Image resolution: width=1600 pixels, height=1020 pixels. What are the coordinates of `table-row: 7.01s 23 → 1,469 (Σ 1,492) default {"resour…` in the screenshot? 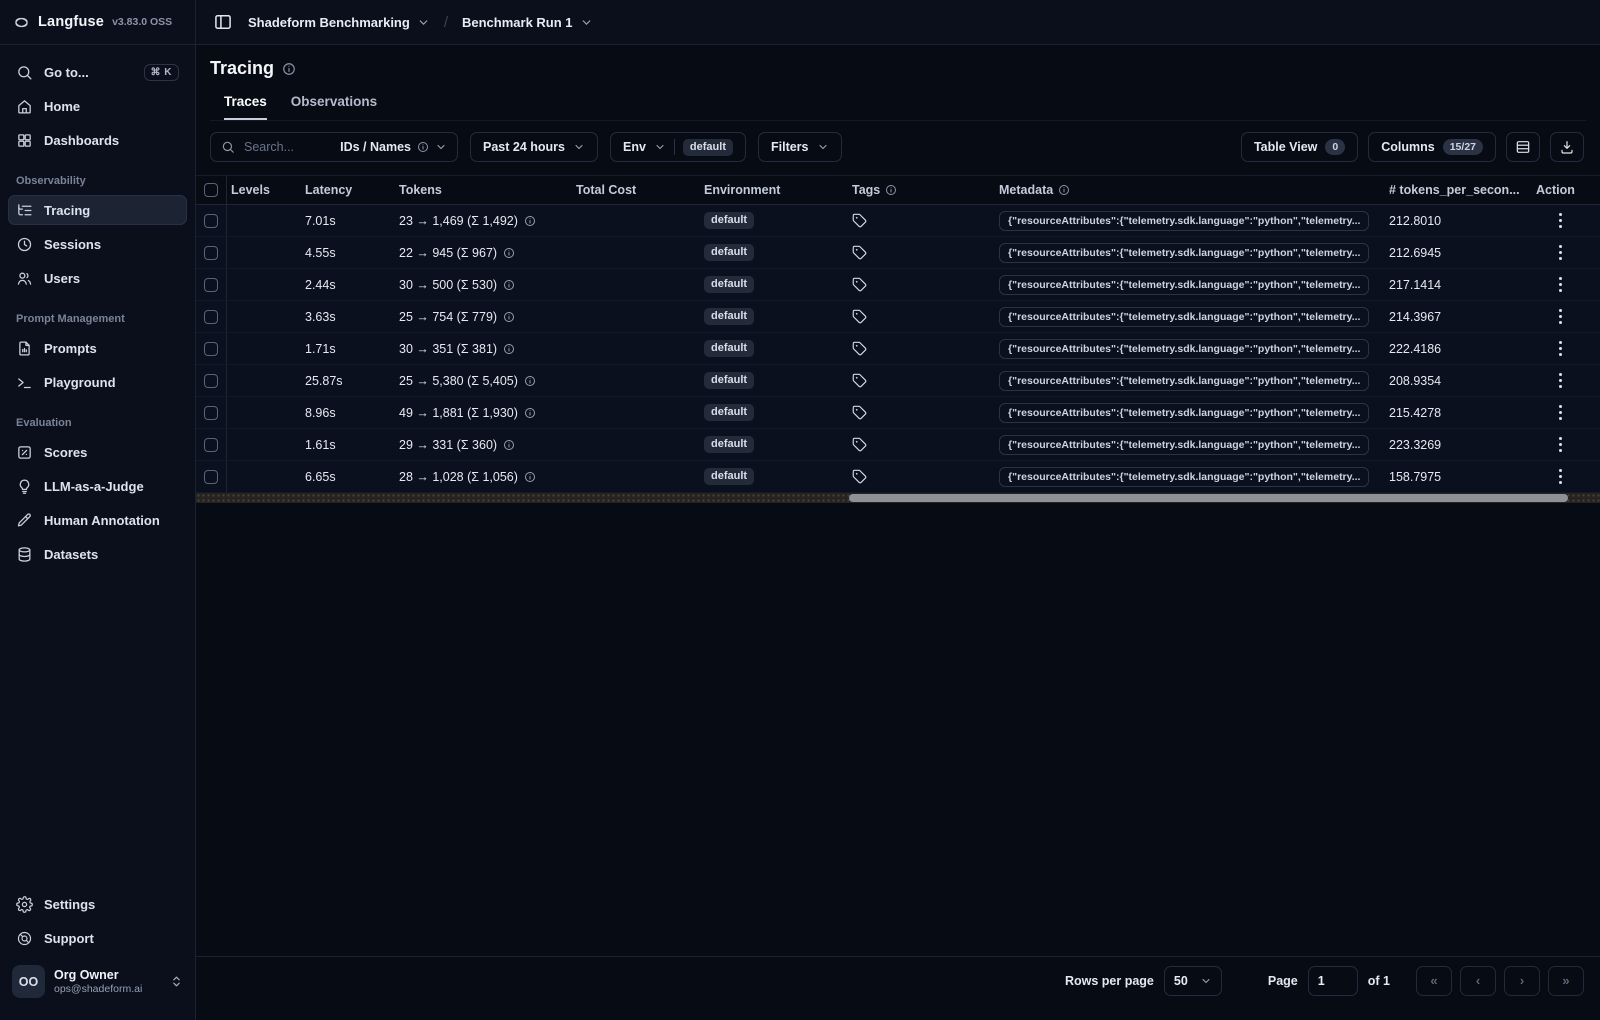 It's located at (898, 221).